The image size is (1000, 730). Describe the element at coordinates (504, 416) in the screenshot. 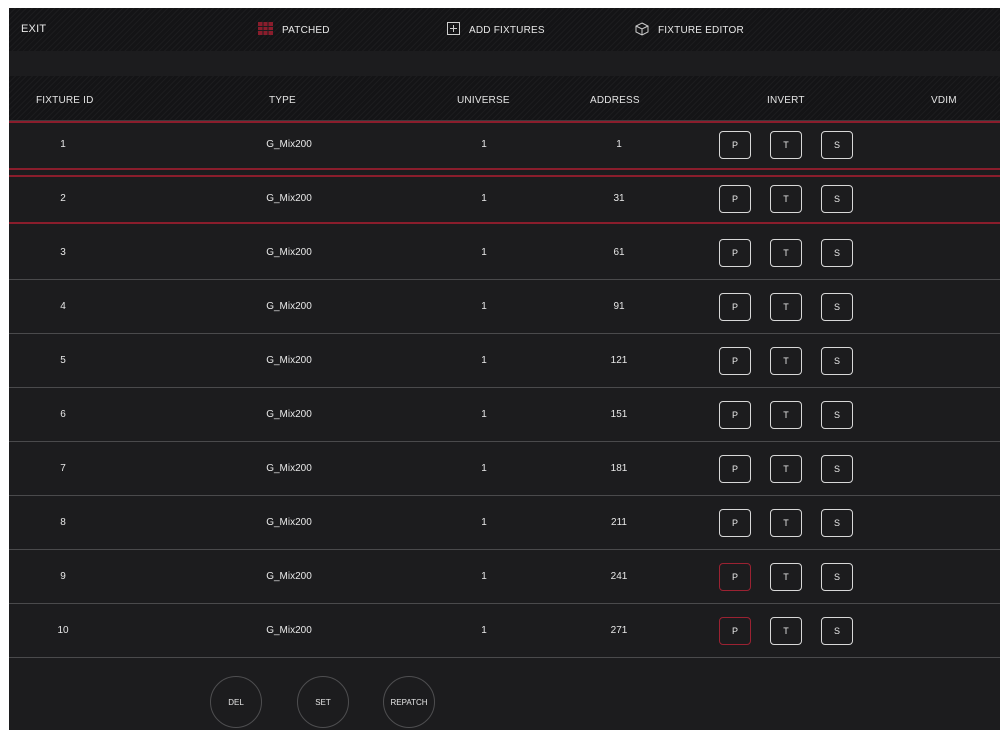

I see `table-row: 6 G_Mix200 1 151 P T S` at that location.